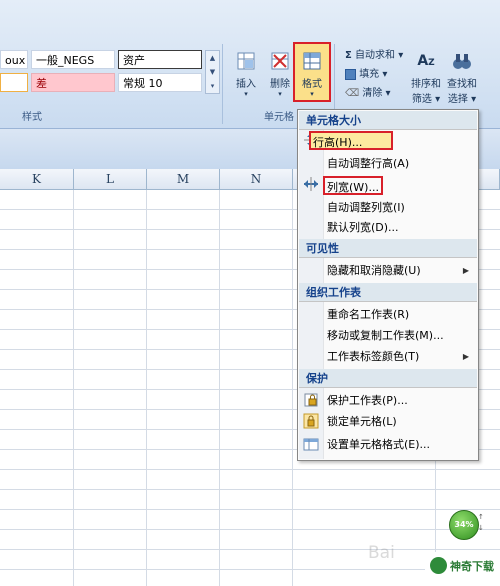 The width and height of the screenshot is (500, 586). Describe the element at coordinates (462, 74) in the screenshot. I see `find-select-button: 查找和 选择 ▾` at that location.